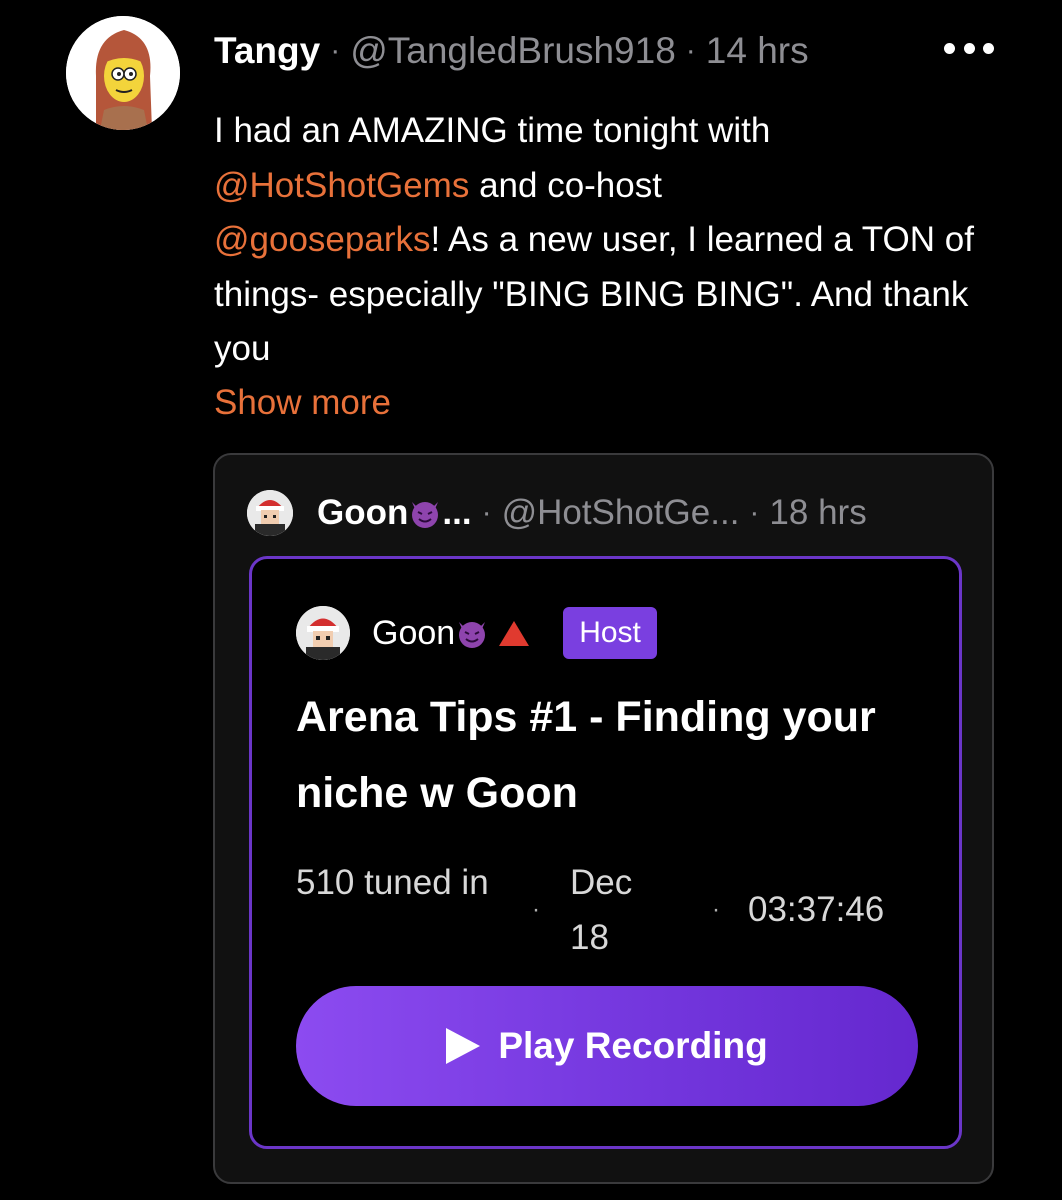 Image resolution: width=1062 pixels, height=1200 pixels. What do you see at coordinates (392, 882) in the screenshot?
I see `listener-count: 510 tuned in` at bounding box center [392, 882].